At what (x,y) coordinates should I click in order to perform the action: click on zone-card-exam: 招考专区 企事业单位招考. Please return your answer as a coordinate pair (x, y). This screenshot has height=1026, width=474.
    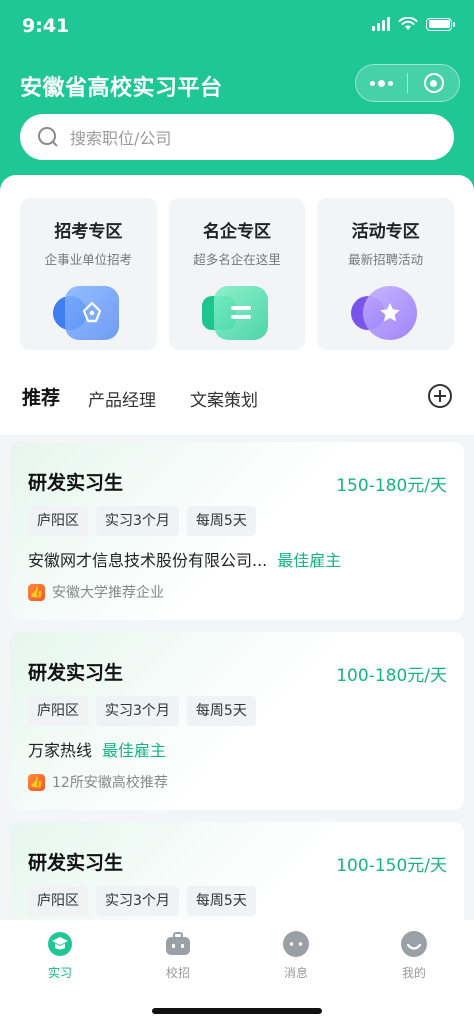
    Looking at the image, I should click on (88, 274).